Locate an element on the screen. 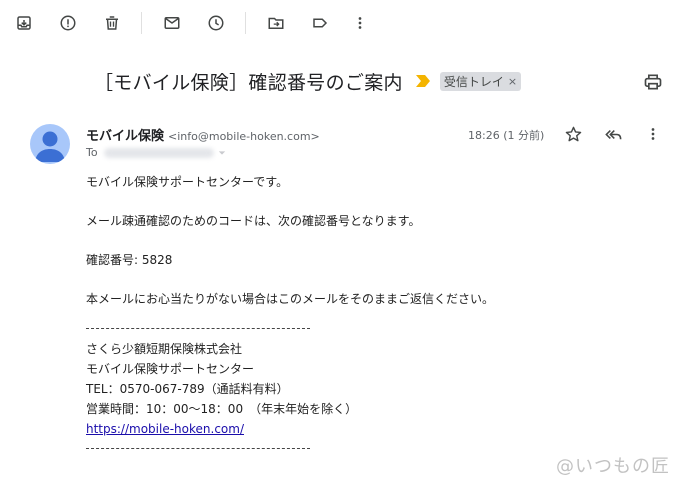  move-to-icon is located at coordinates (276, 23).